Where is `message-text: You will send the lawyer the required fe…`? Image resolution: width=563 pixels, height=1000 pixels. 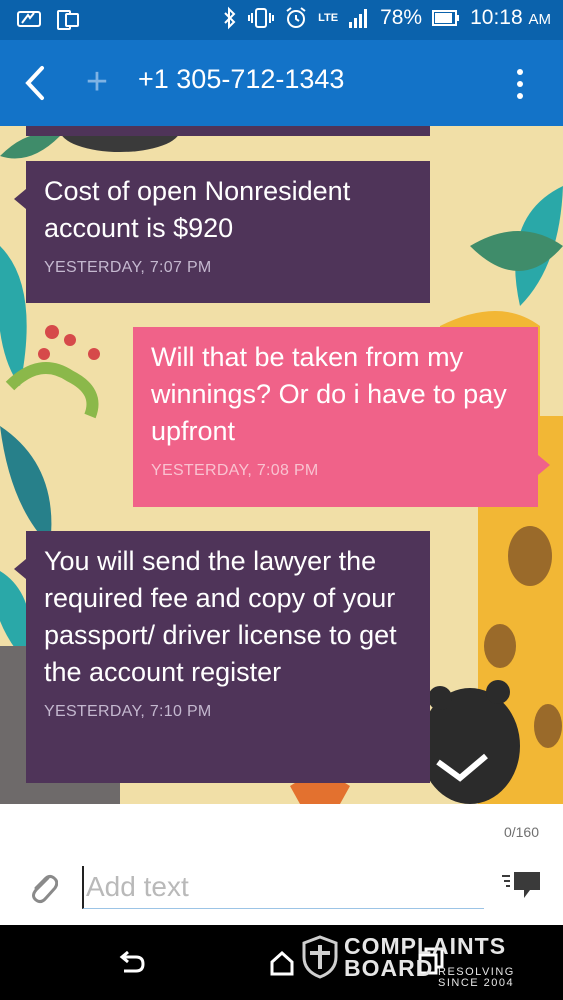 message-text: You will send the lawyer the required fe… is located at coordinates (220, 616).